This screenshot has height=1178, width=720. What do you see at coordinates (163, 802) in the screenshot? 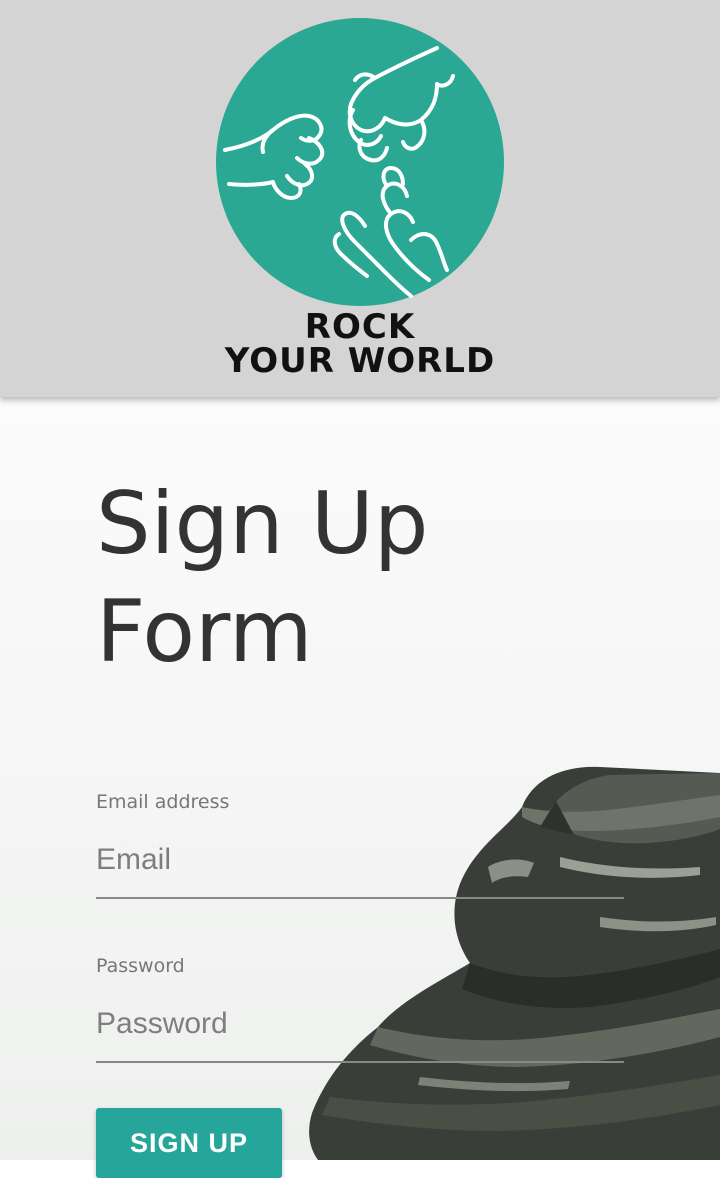
I see `email-label: Email address` at bounding box center [163, 802].